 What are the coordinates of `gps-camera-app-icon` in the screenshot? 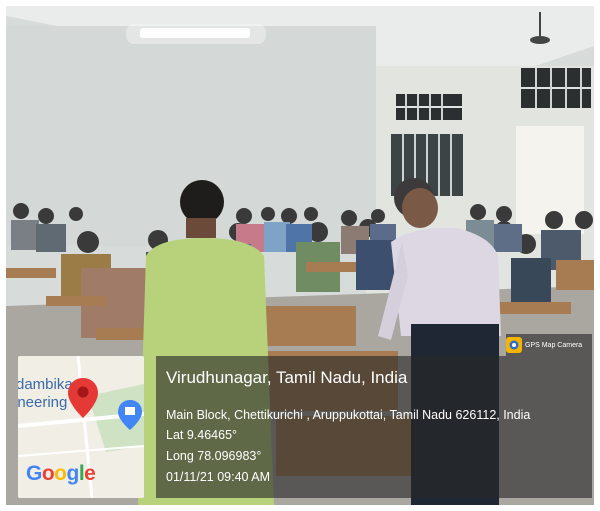 It's located at (514, 345).